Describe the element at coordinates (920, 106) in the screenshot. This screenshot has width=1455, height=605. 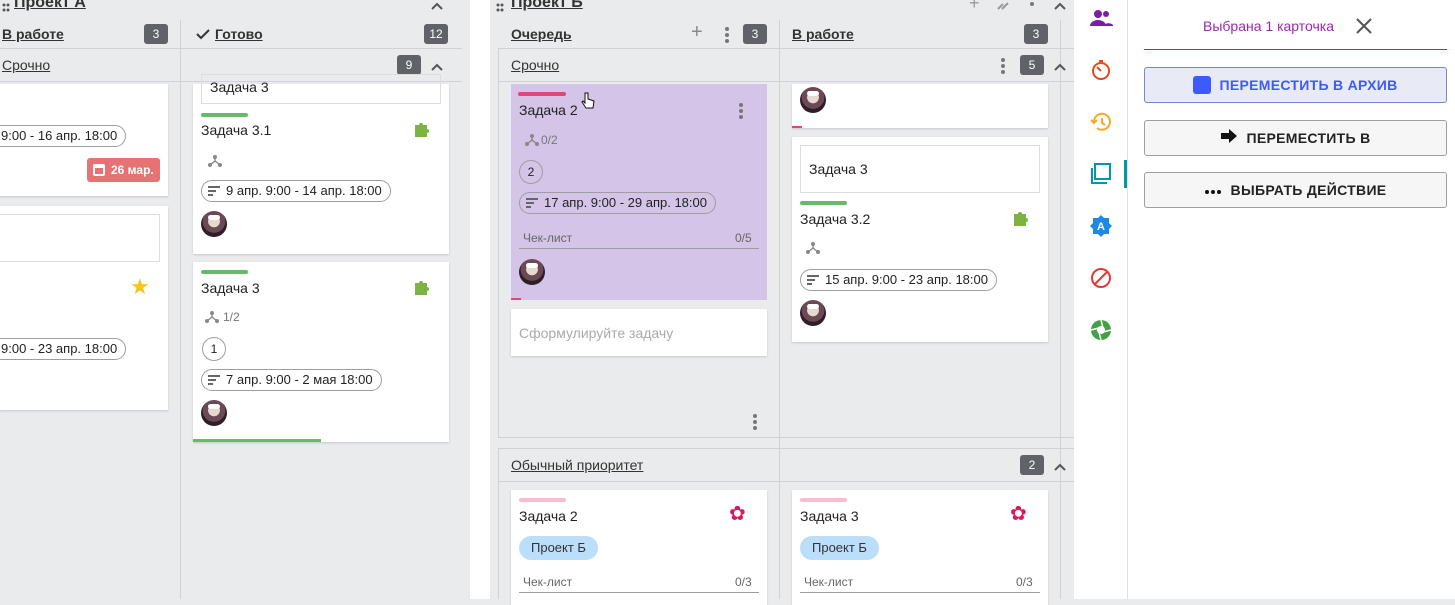
I see `task-card` at that location.